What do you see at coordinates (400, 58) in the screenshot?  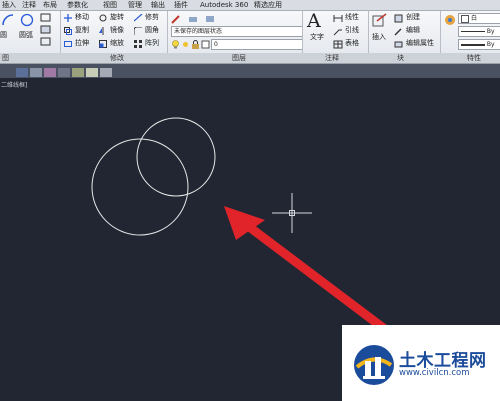 I see `panel-title-block: 块` at bounding box center [400, 58].